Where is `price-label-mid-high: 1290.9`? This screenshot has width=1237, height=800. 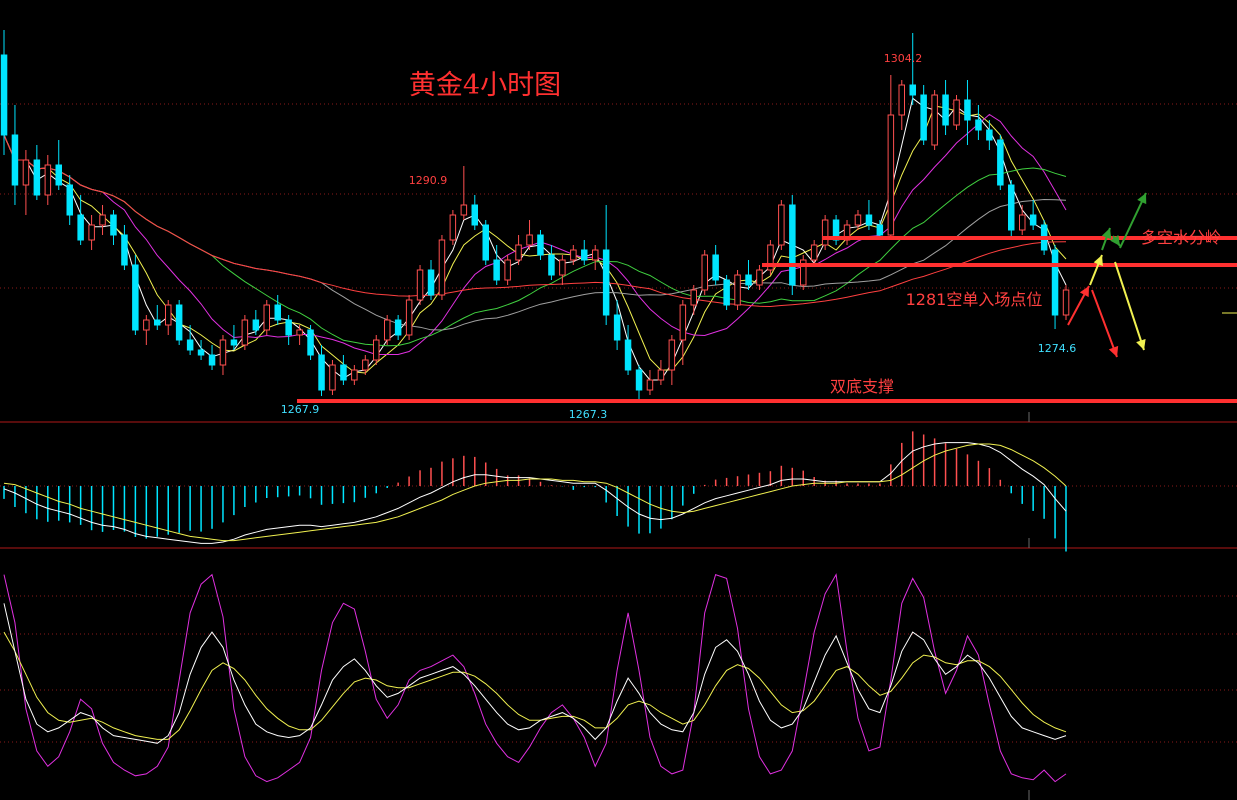
price-label-mid-high: 1290.9 is located at coordinates (428, 180).